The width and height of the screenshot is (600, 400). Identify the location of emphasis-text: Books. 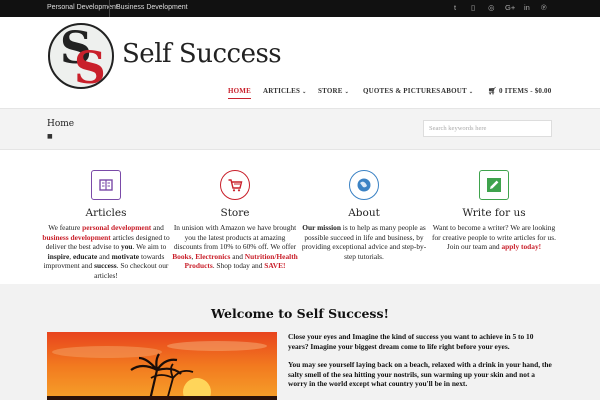
(181, 256).